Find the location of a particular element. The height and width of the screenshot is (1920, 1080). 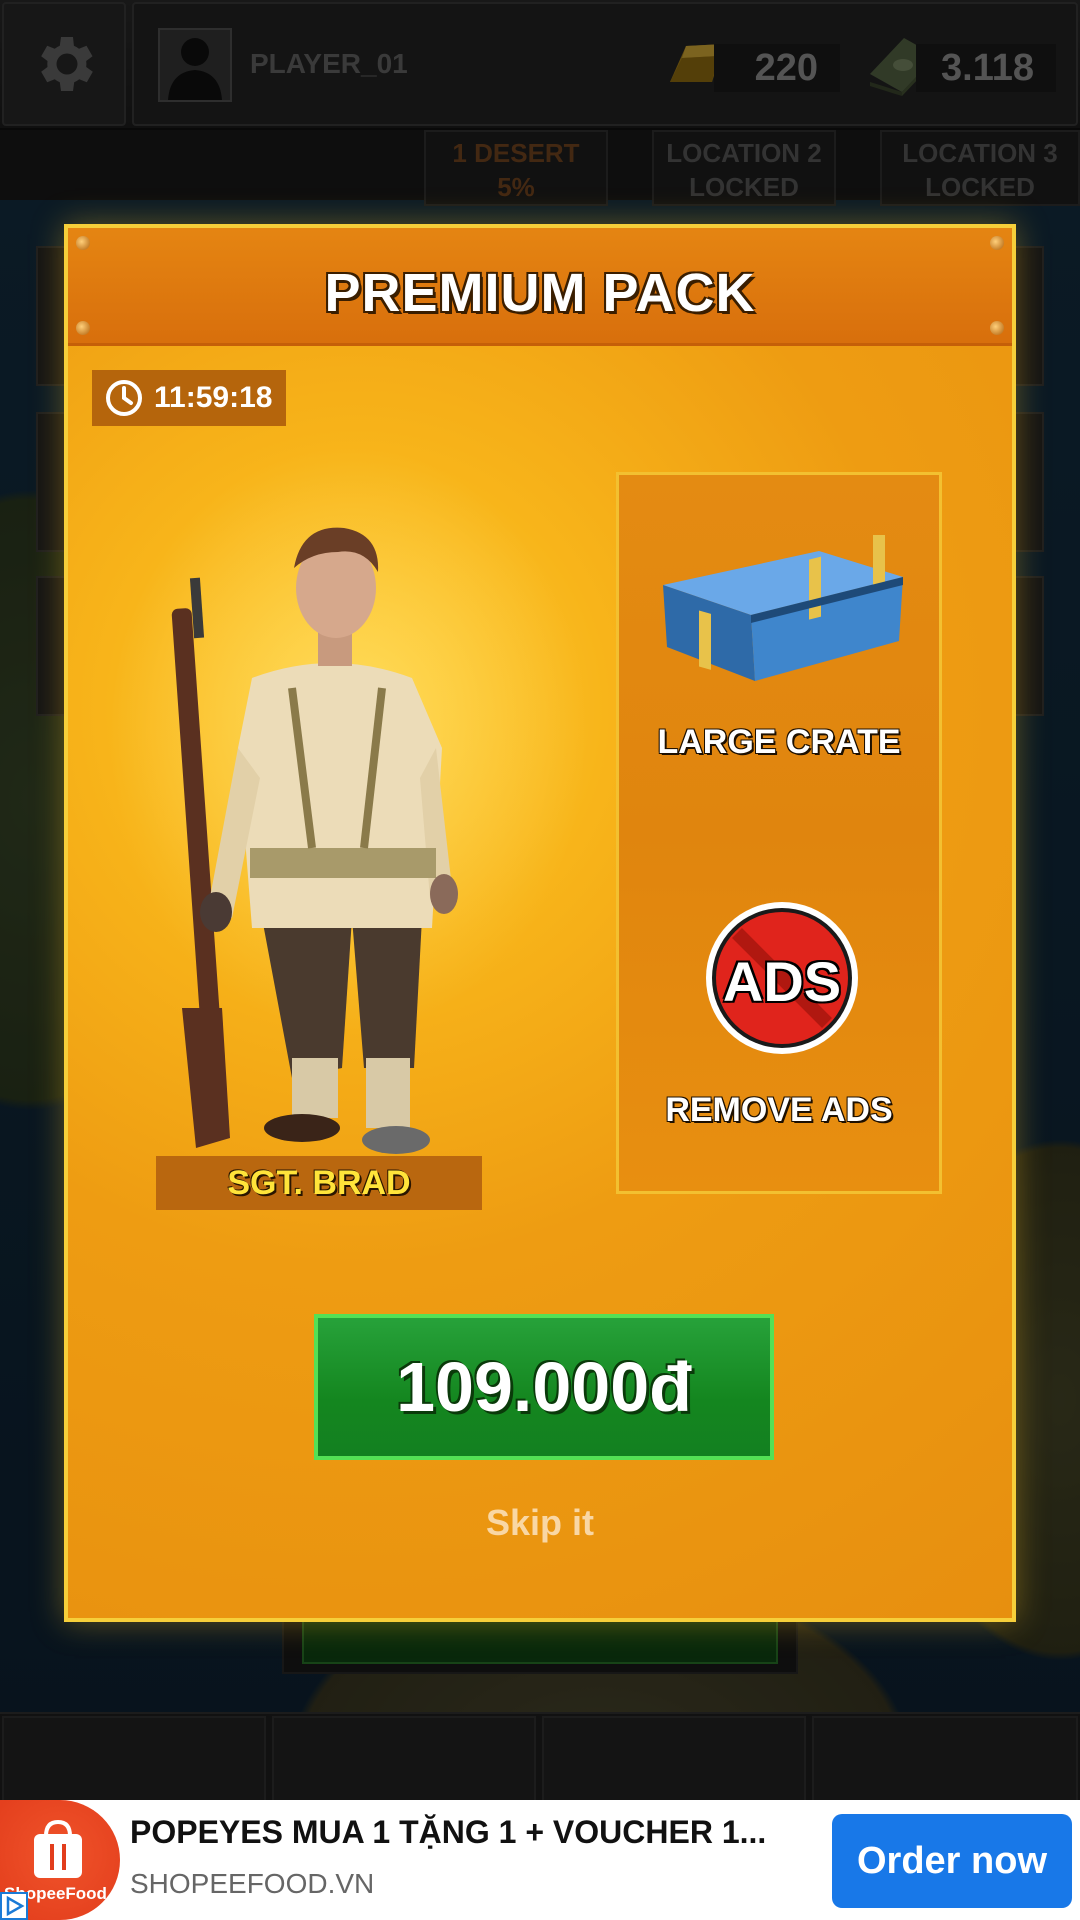

buy-button: 109.000đ is located at coordinates (544, 1387).